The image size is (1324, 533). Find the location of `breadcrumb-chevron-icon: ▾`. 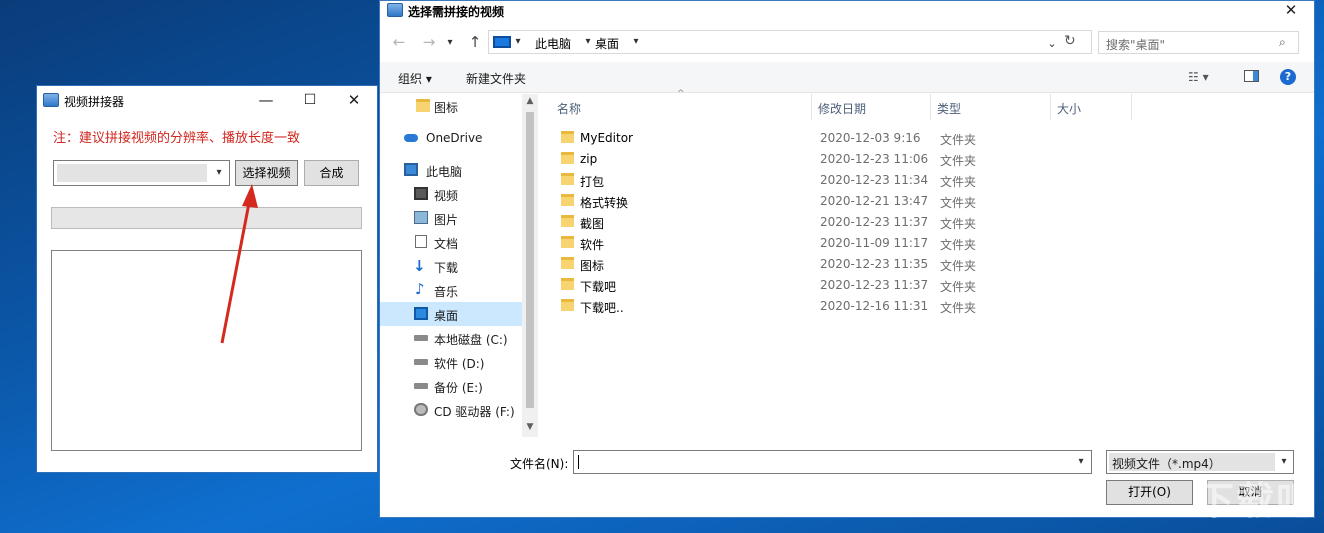

breadcrumb-chevron-icon: ▾ is located at coordinates (588, 41).